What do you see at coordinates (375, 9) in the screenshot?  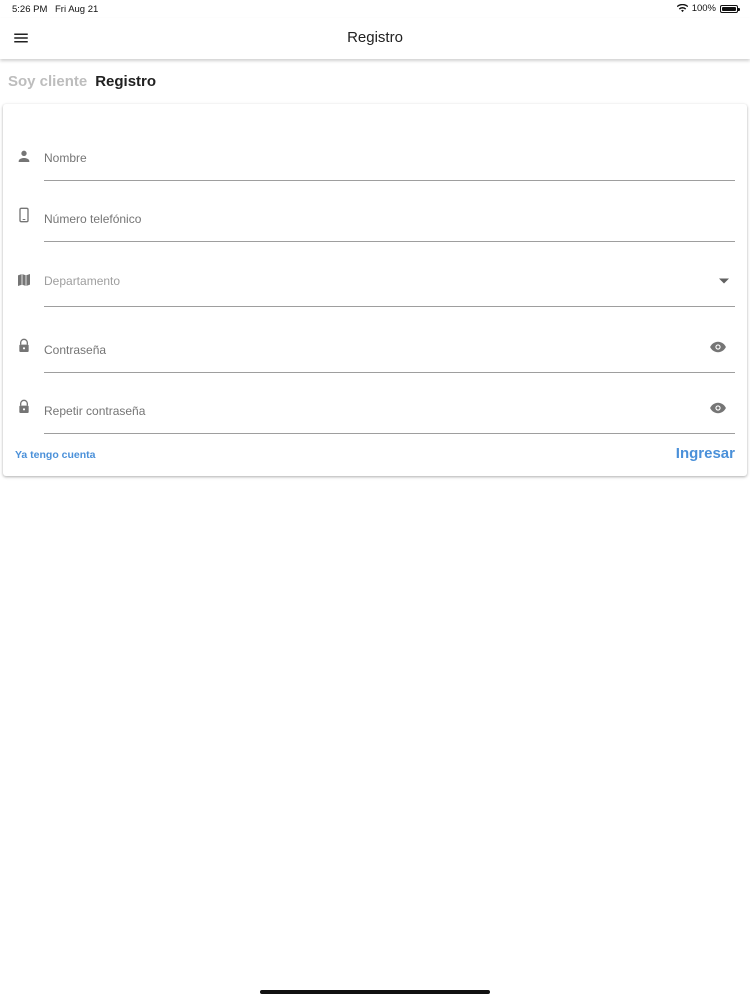 I see `status-bar: 5:26 PM Fri Aug 21 100%` at bounding box center [375, 9].